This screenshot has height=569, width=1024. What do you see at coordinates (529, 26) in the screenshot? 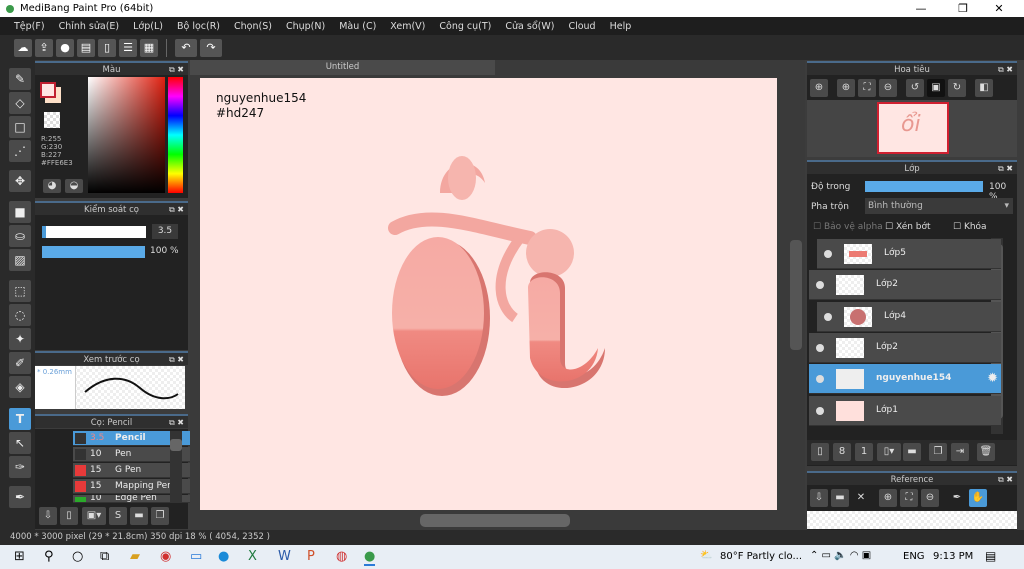
I see `menu-window: Cửa sổ(W)` at bounding box center [529, 26].